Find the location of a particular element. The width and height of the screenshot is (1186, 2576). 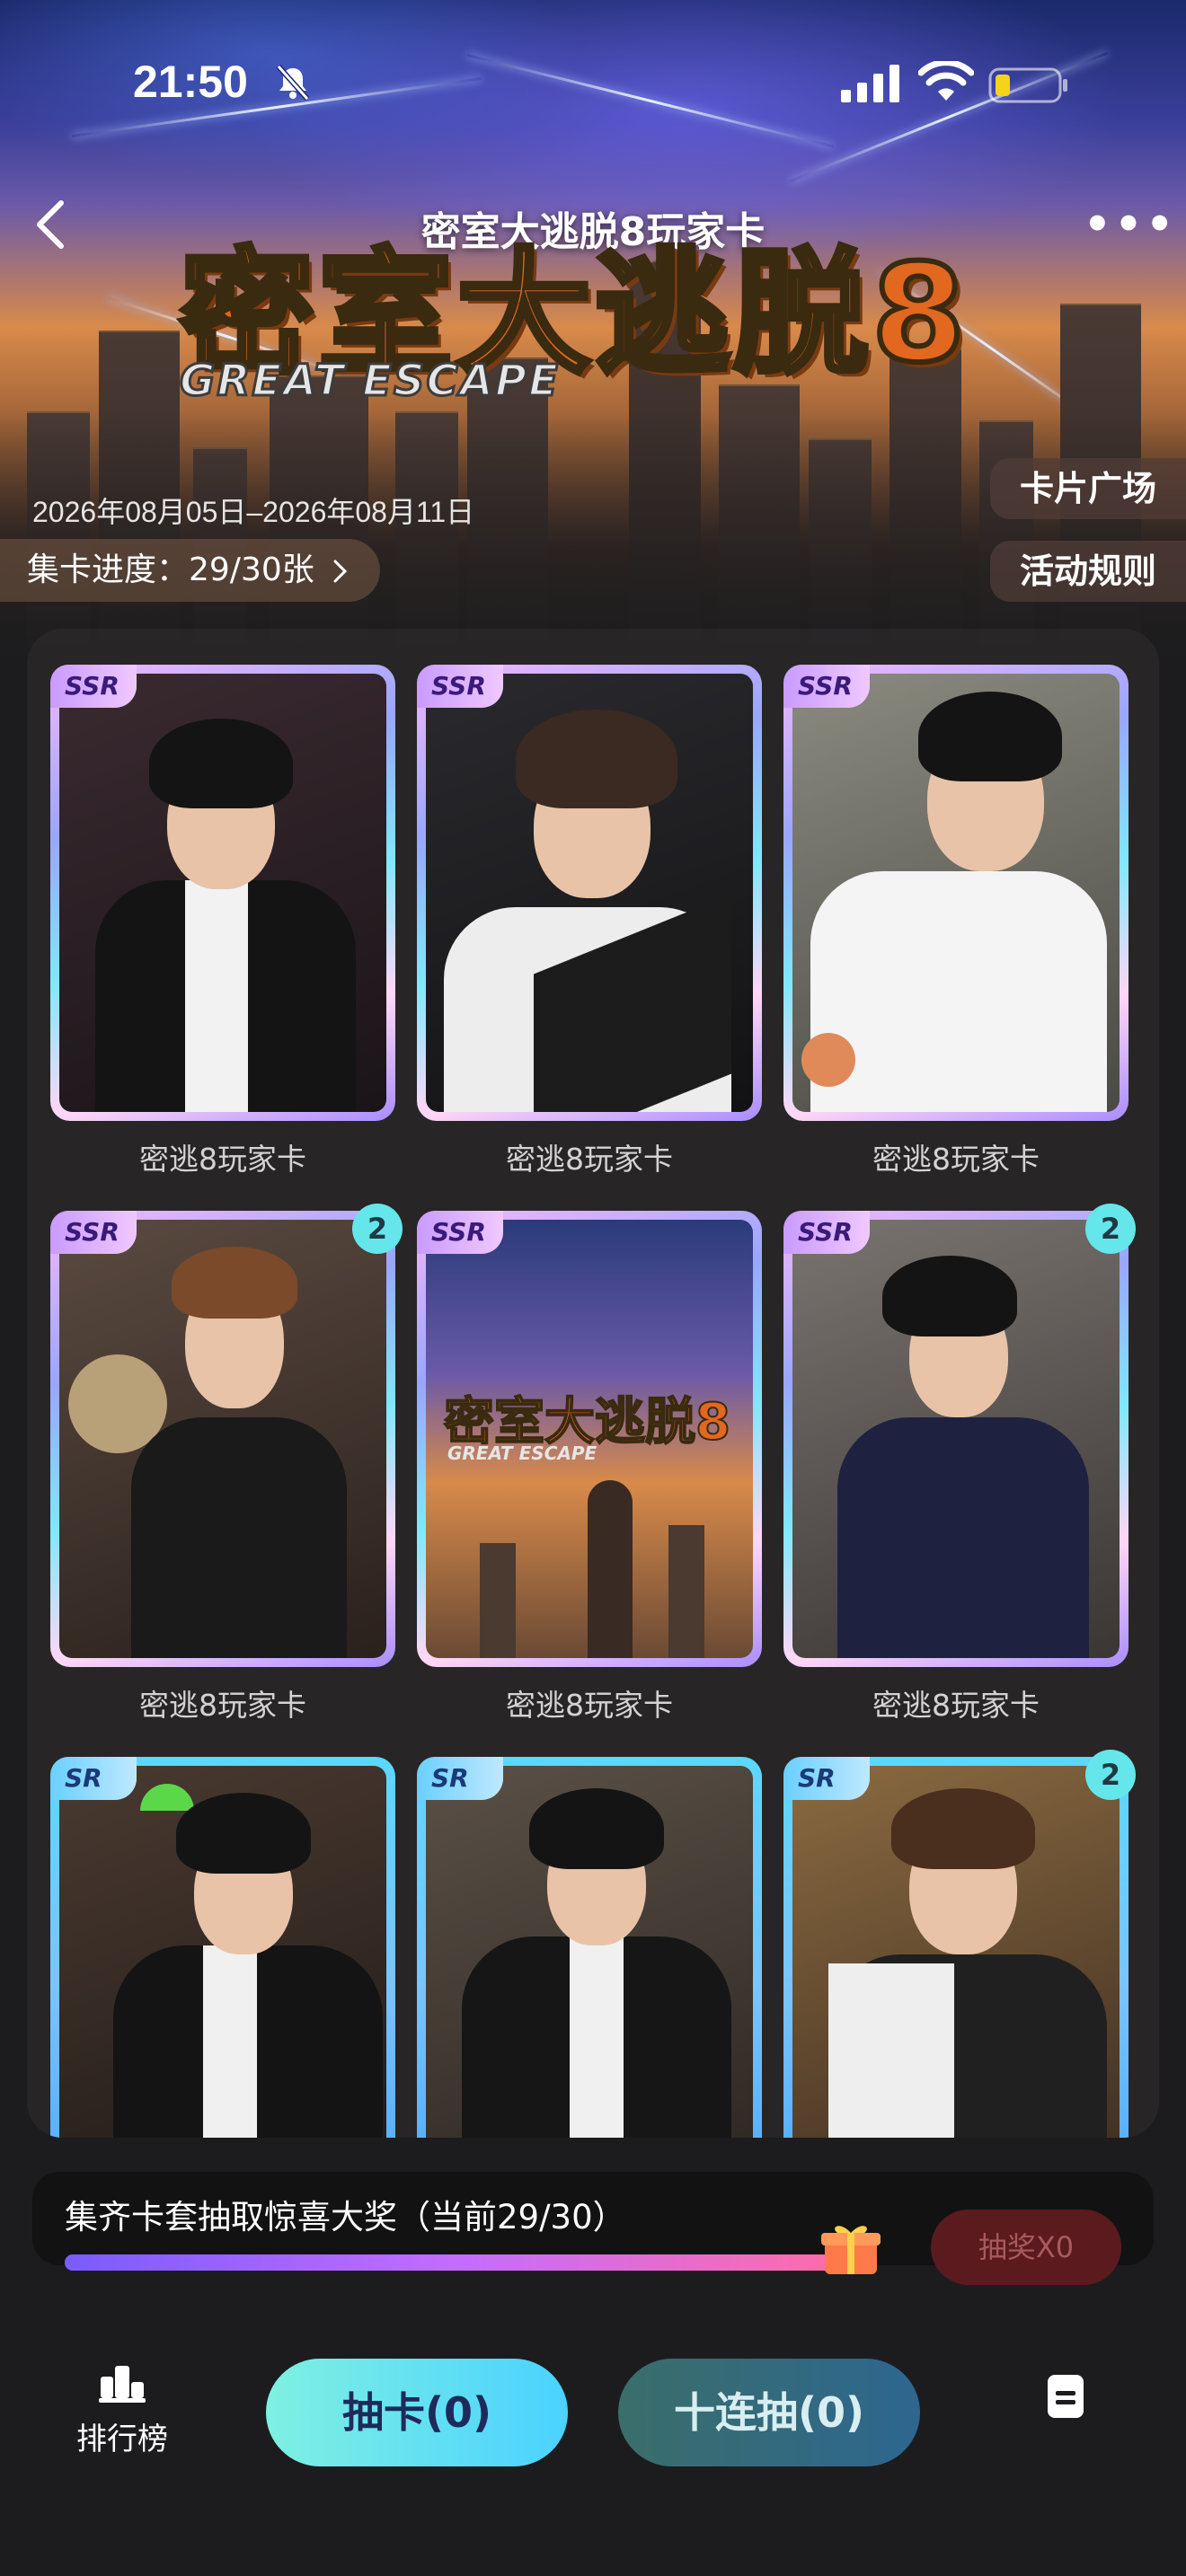

status-bar: 21:50 is located at coordinates (593, 67).